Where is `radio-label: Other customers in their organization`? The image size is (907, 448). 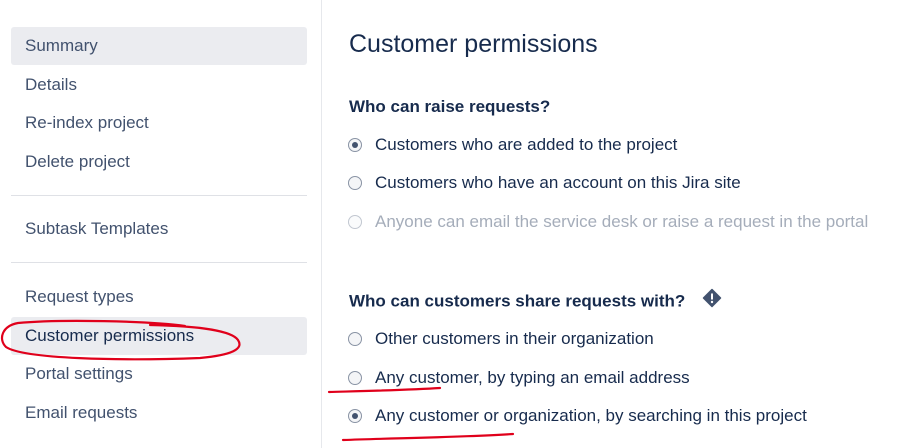
radio-label: Other customers in their organization is located at coordinates (514, 338).